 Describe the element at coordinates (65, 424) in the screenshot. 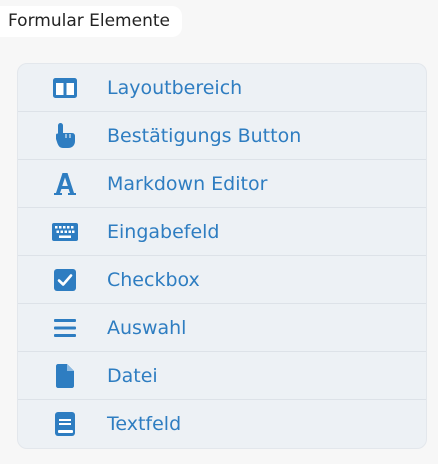

I see `book-icon` at that location.